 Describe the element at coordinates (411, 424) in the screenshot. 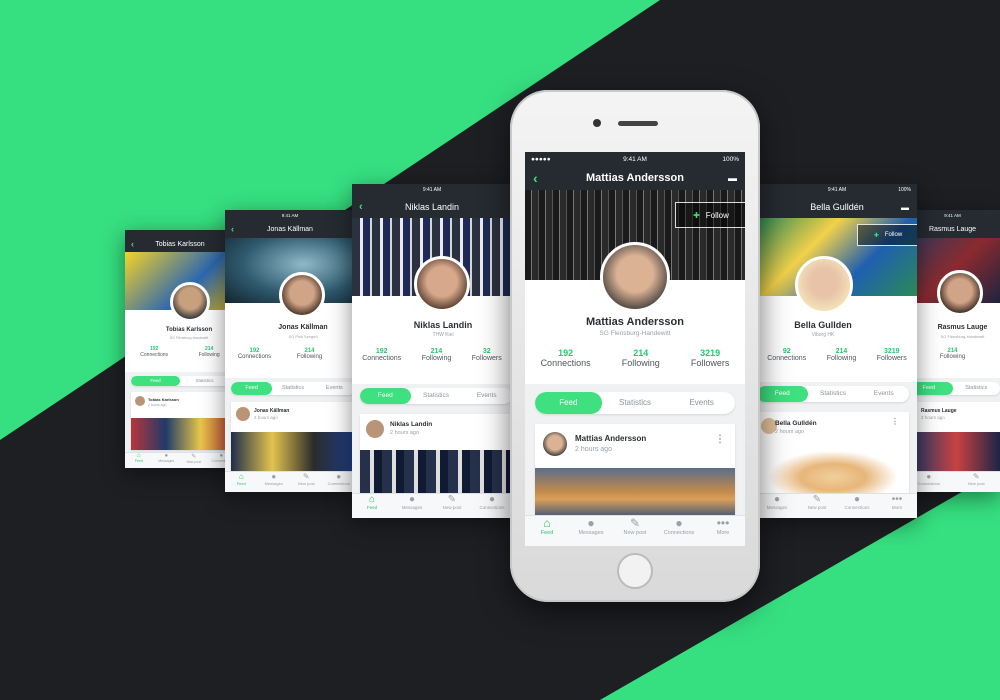

I see `post-author: Niklas Landin` at that location.